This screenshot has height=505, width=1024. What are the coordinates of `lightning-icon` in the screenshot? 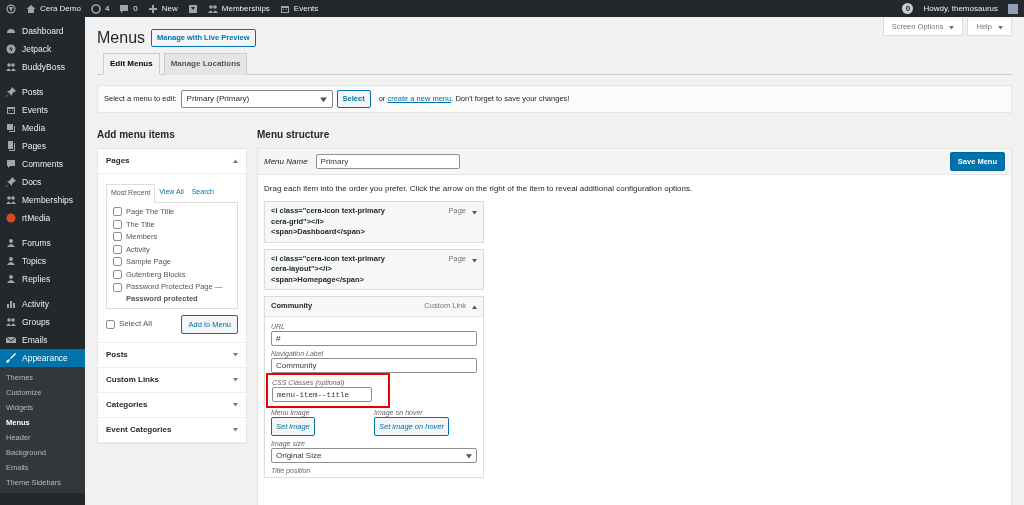 It's located at (11, 49).